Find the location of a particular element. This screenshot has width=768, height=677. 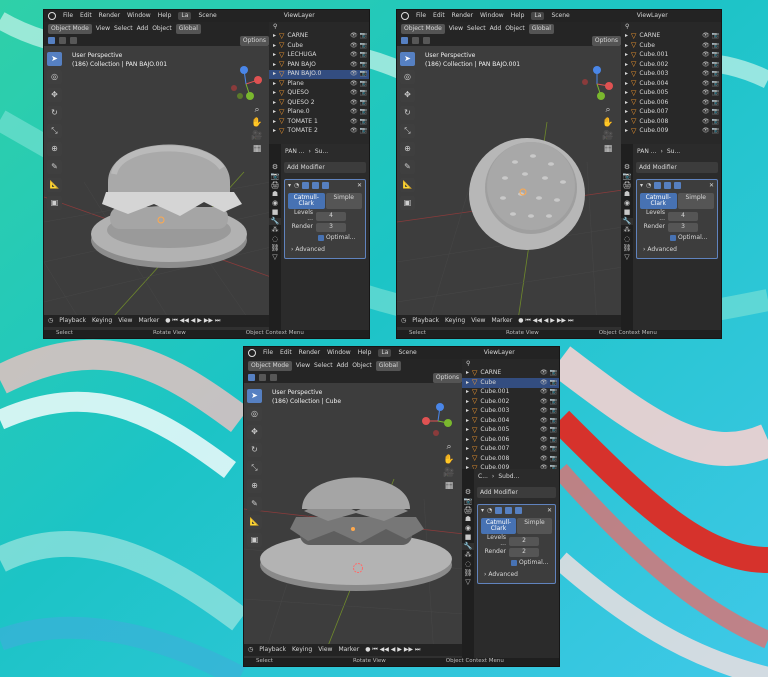

editor-type-icon: ◷ is located at coordinates (403, 321).